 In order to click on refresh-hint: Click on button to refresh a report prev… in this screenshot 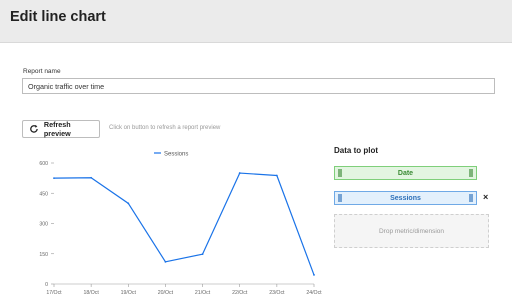, I will do `click(165, 128)`.